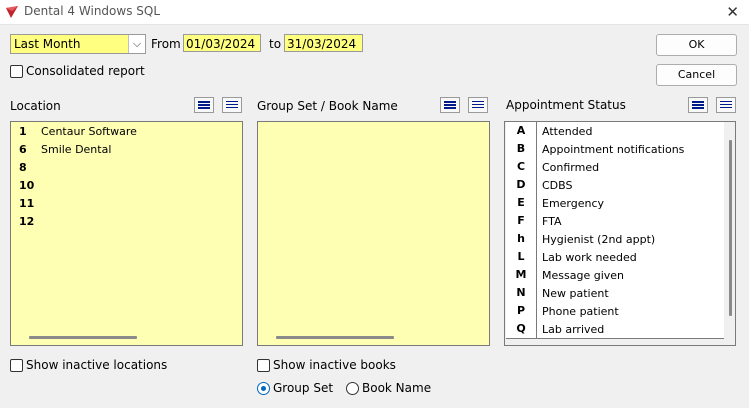  What do you see at coordinates (732, 12) in the screenshot?
I see `close-icon: ✕` at bounding box center [732, 12].